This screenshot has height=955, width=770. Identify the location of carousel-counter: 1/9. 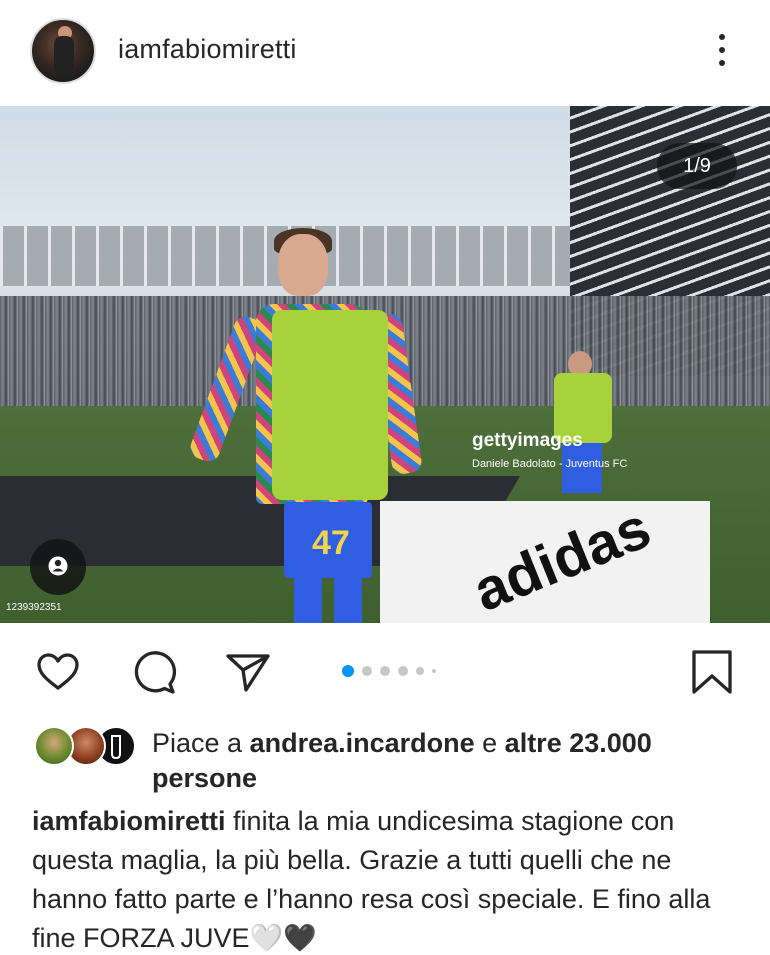
(697, 166).